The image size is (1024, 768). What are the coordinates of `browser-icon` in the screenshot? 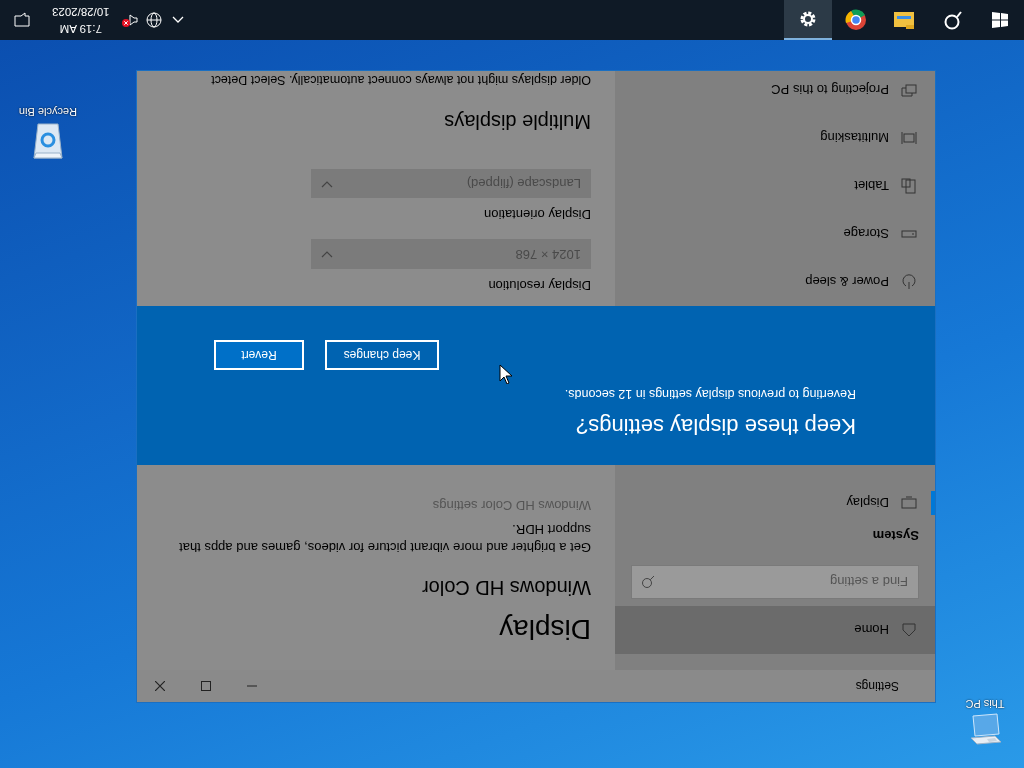 It's located at (856, 20).